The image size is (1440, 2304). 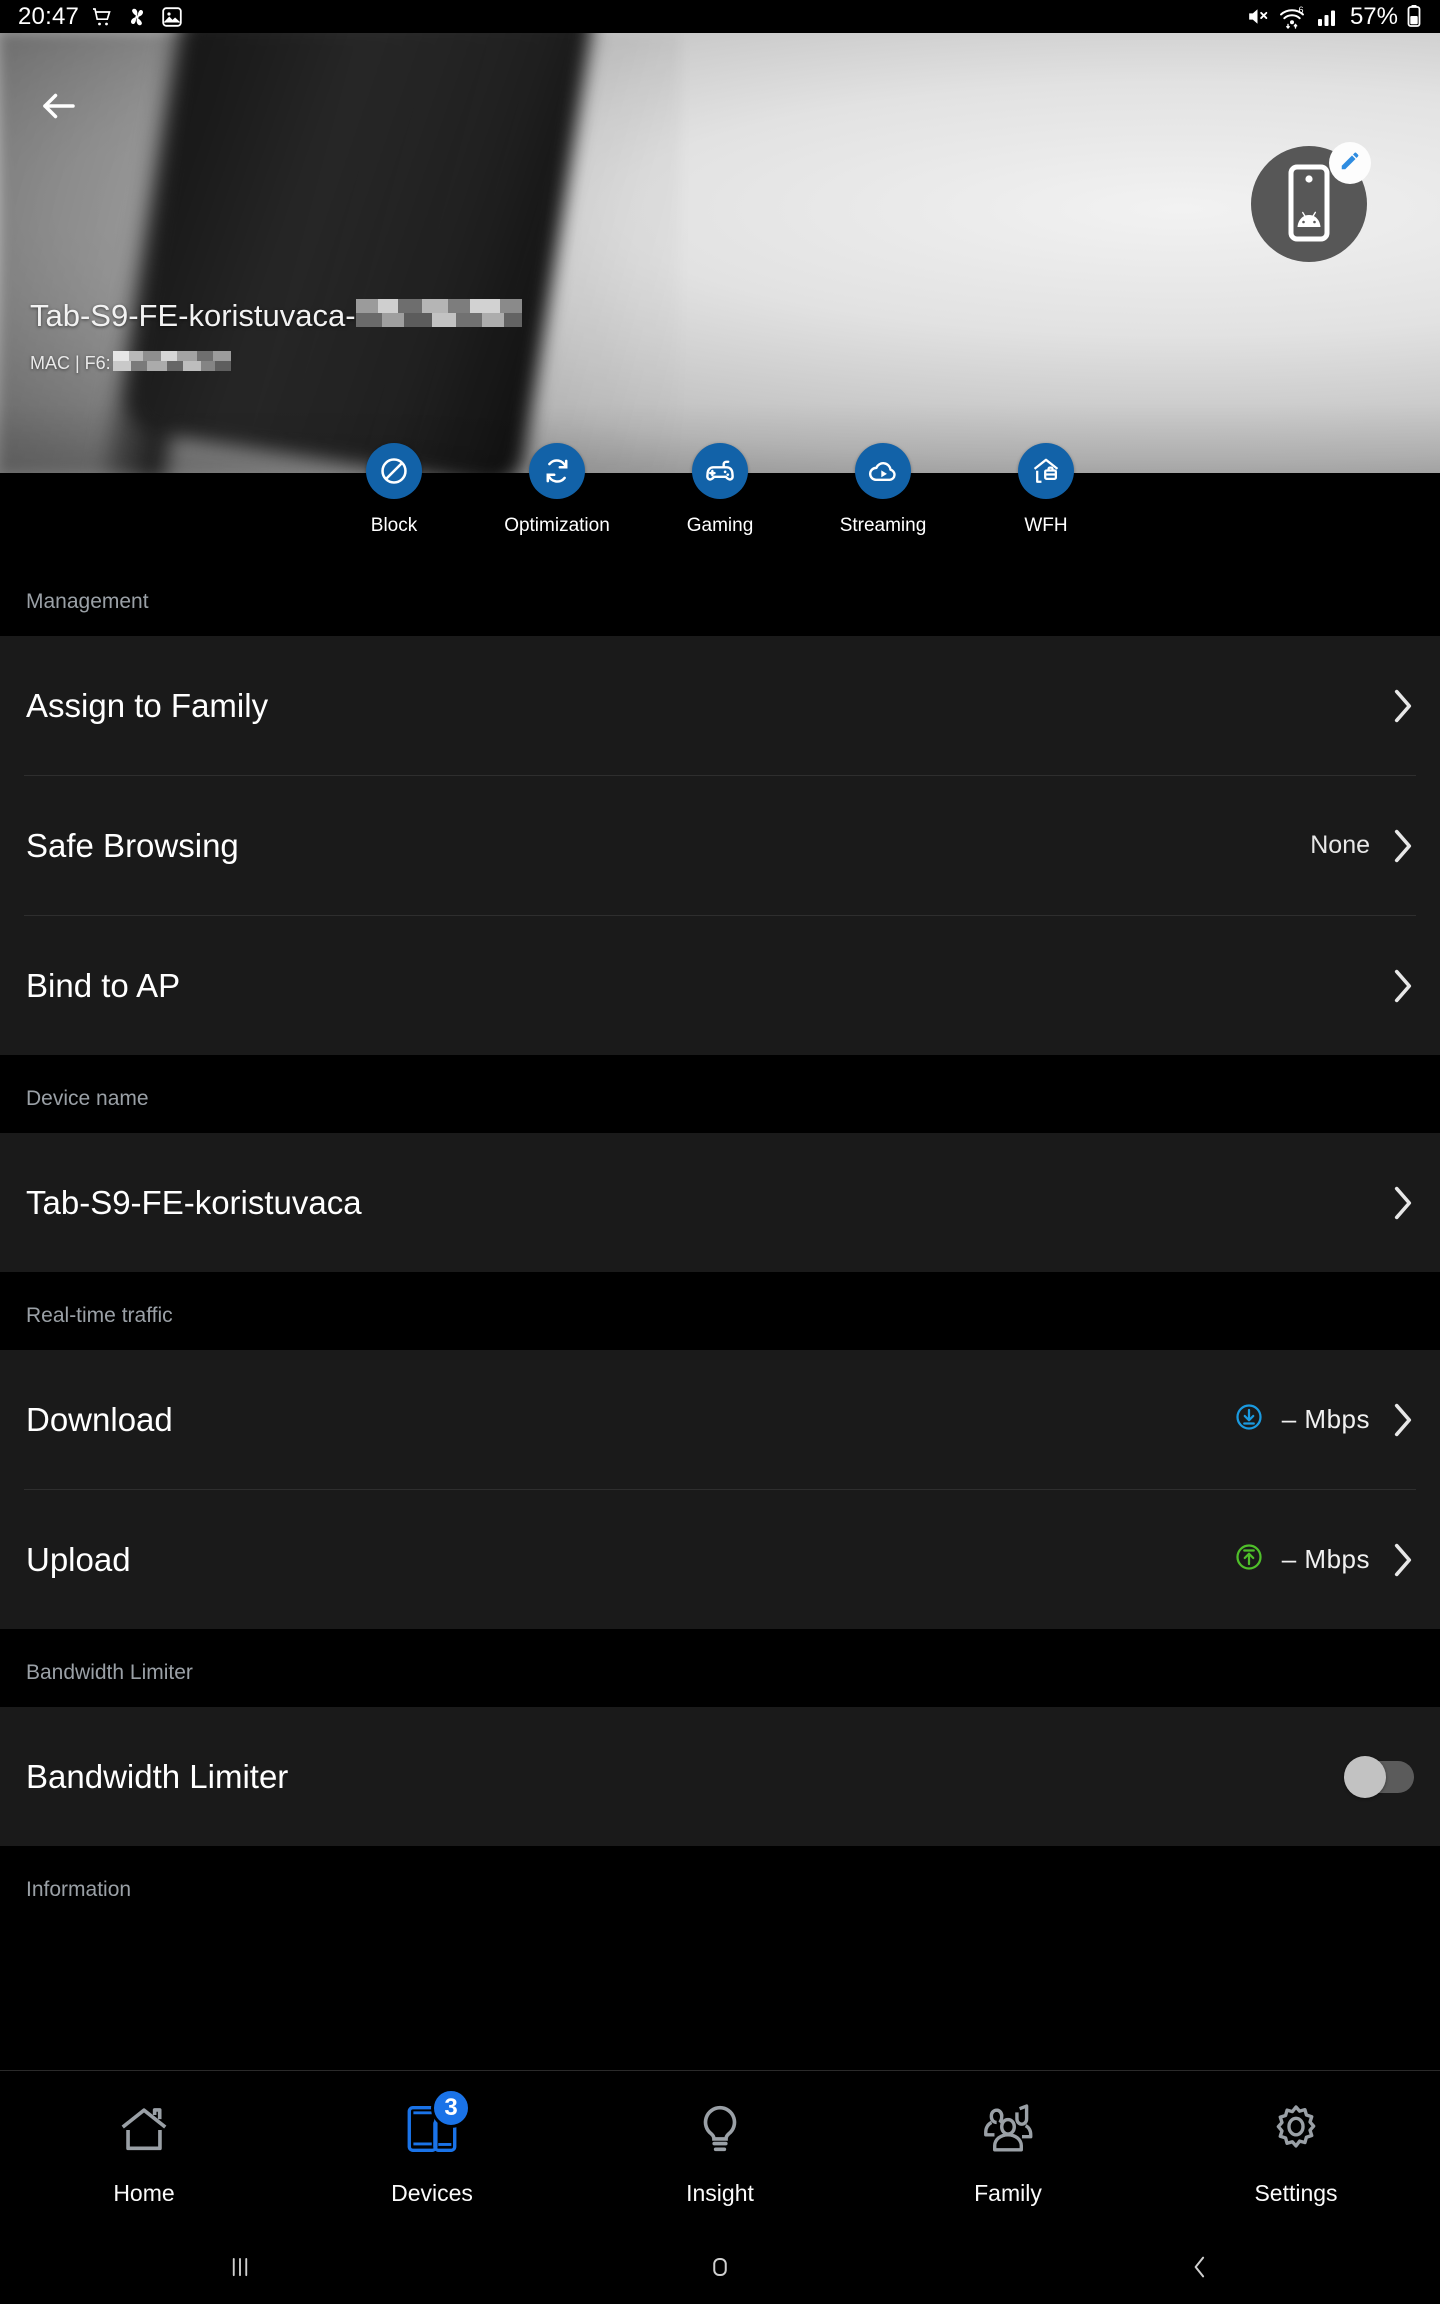 I want to click on bottom-navigation-bar: Home 3 Devices Insight Family Settings, so click(x=720, y=2150).